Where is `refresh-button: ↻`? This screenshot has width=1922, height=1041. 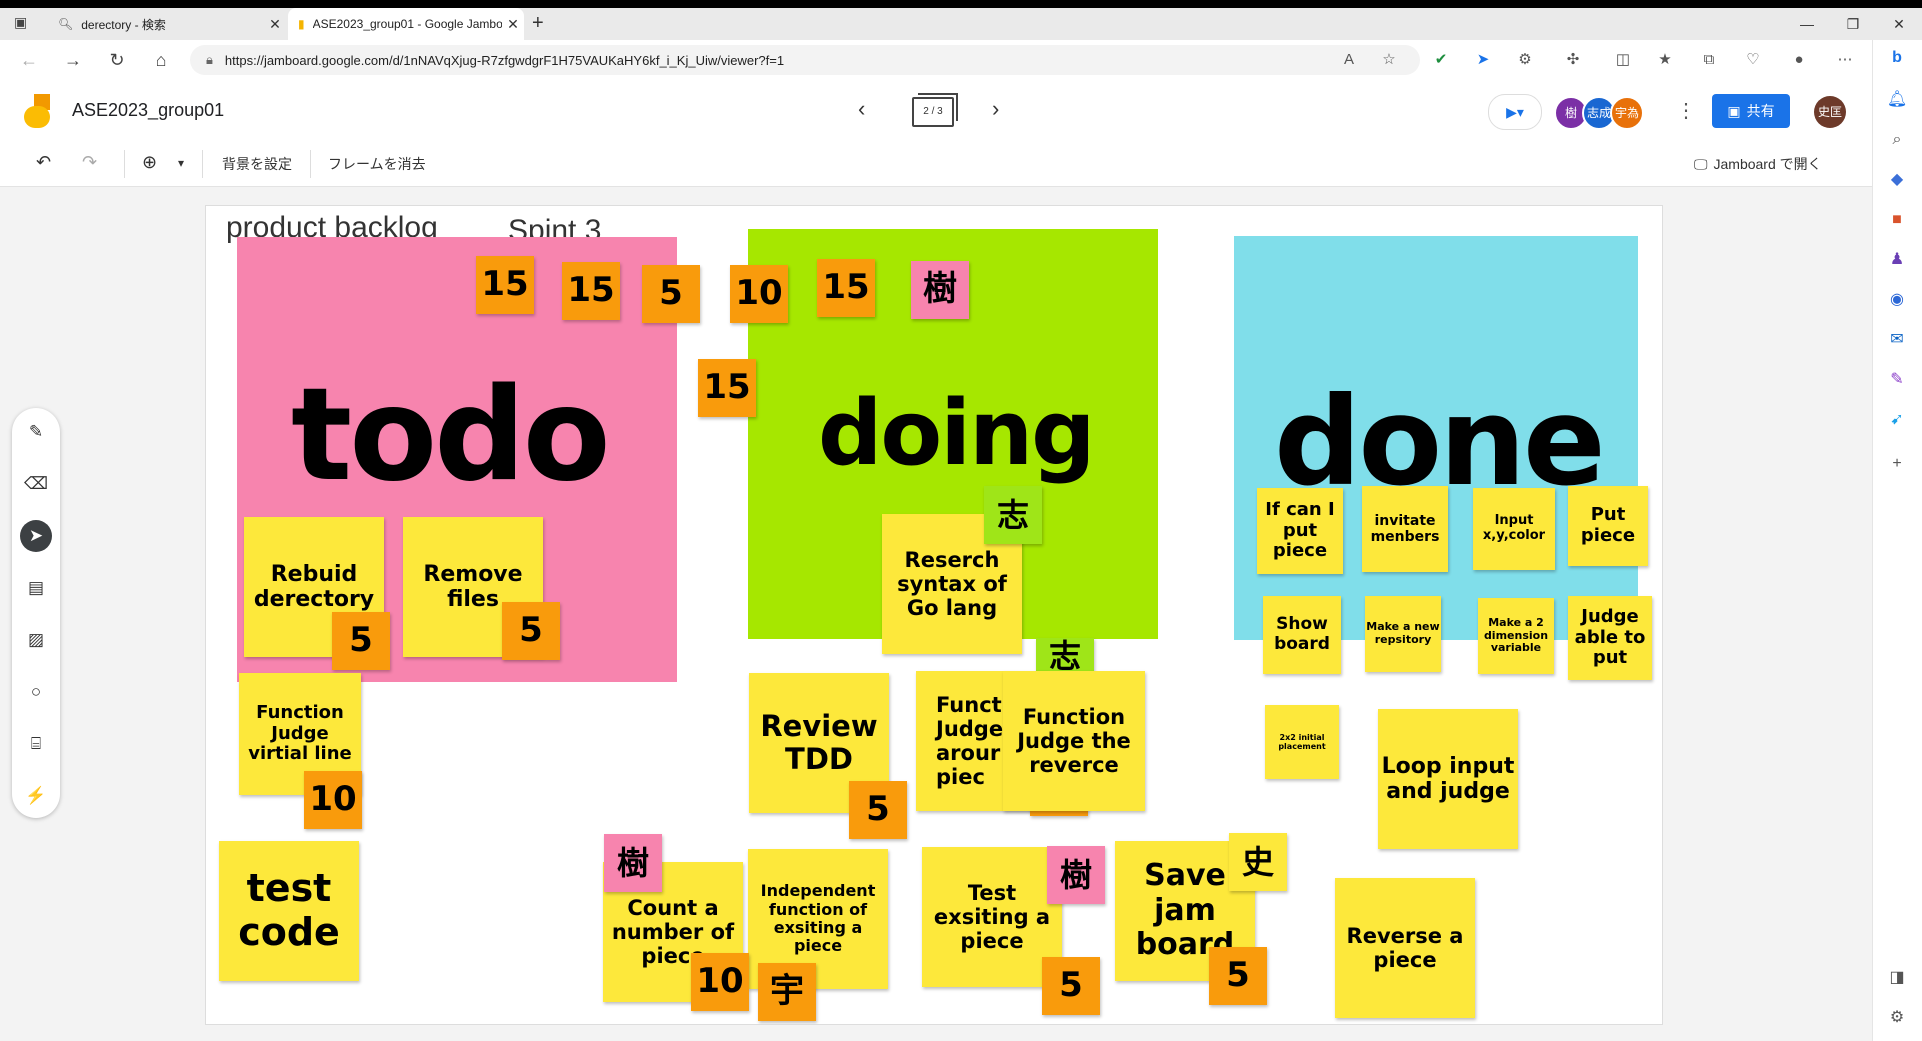 refresh-button: ↻ is located at coordinates (117, 60).